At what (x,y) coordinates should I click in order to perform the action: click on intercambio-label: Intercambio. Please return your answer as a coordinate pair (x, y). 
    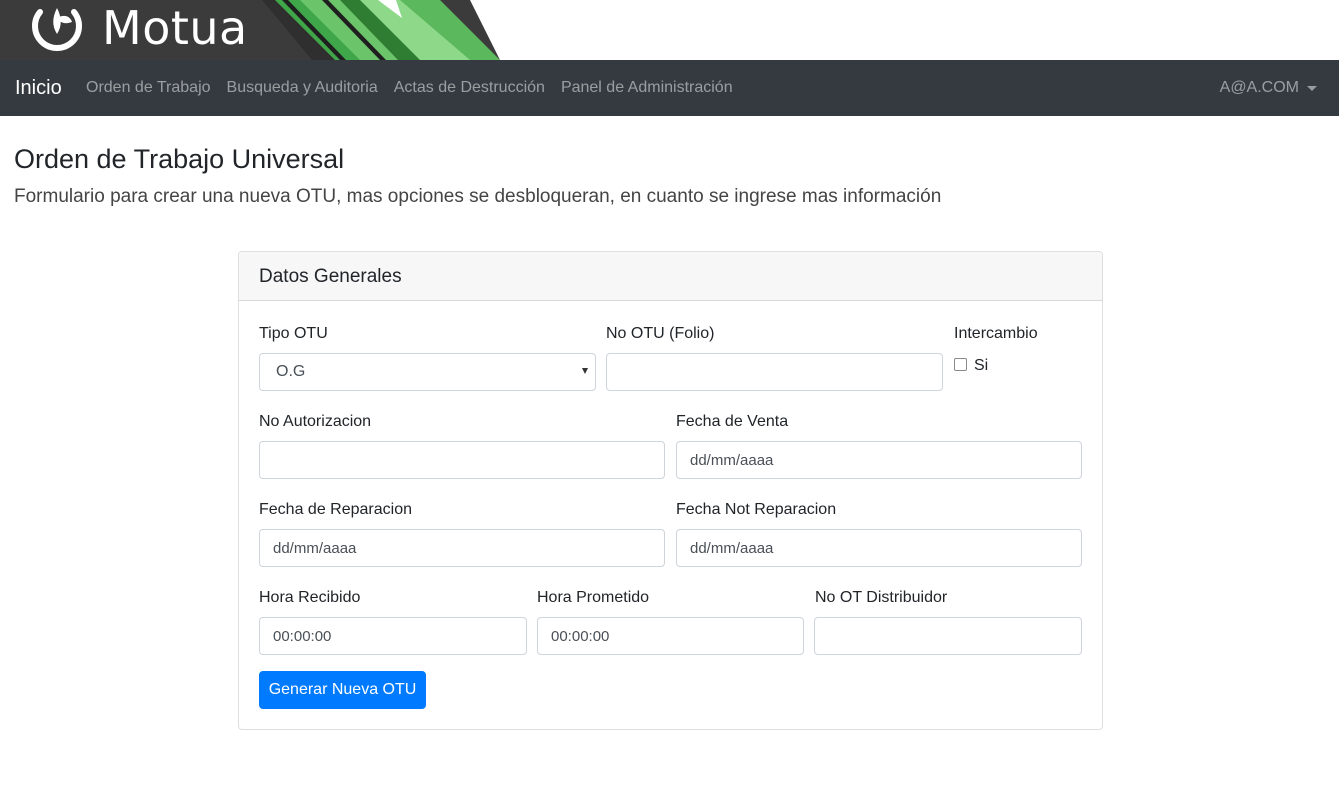
    Looking at the image, I should click on (996, 333).